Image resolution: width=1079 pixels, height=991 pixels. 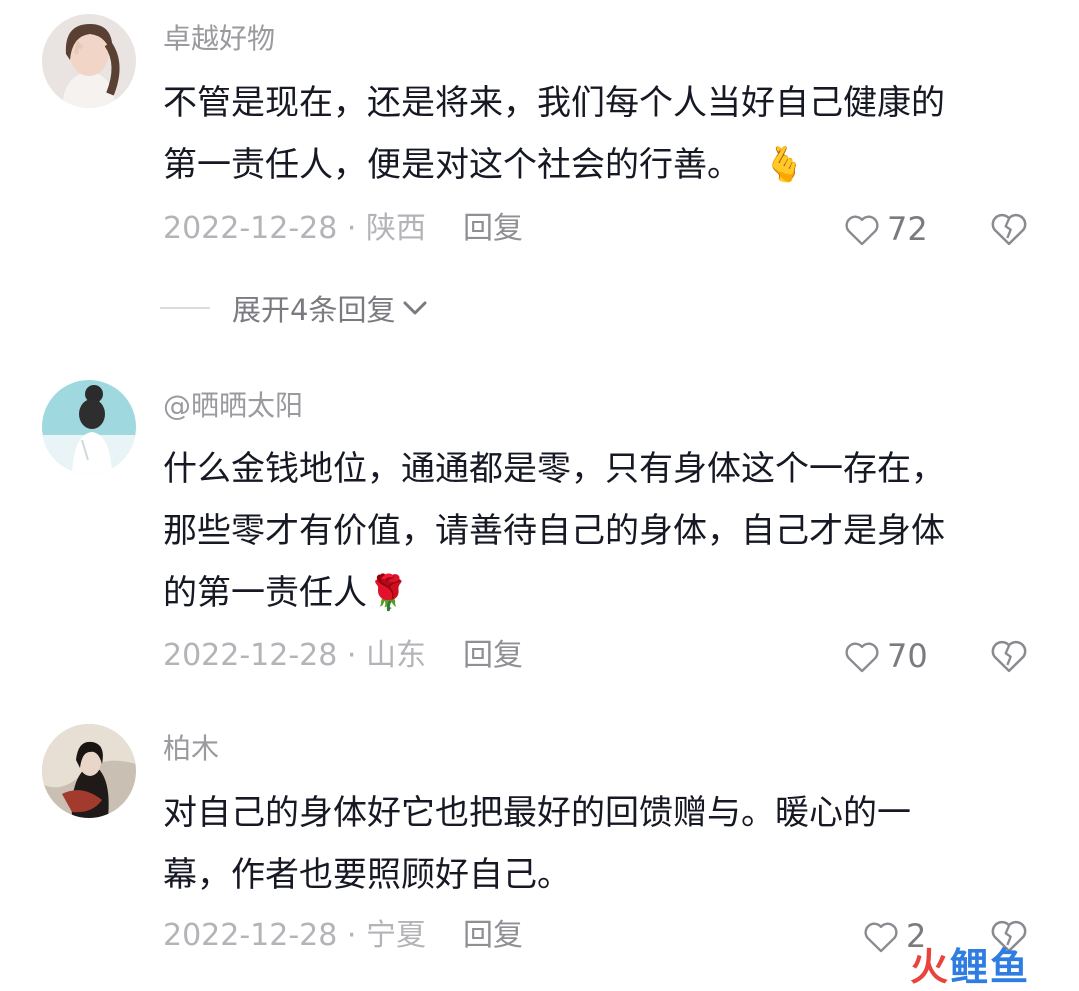 I want to click on username: @晒晒太阳, so click(x=233, y=406).